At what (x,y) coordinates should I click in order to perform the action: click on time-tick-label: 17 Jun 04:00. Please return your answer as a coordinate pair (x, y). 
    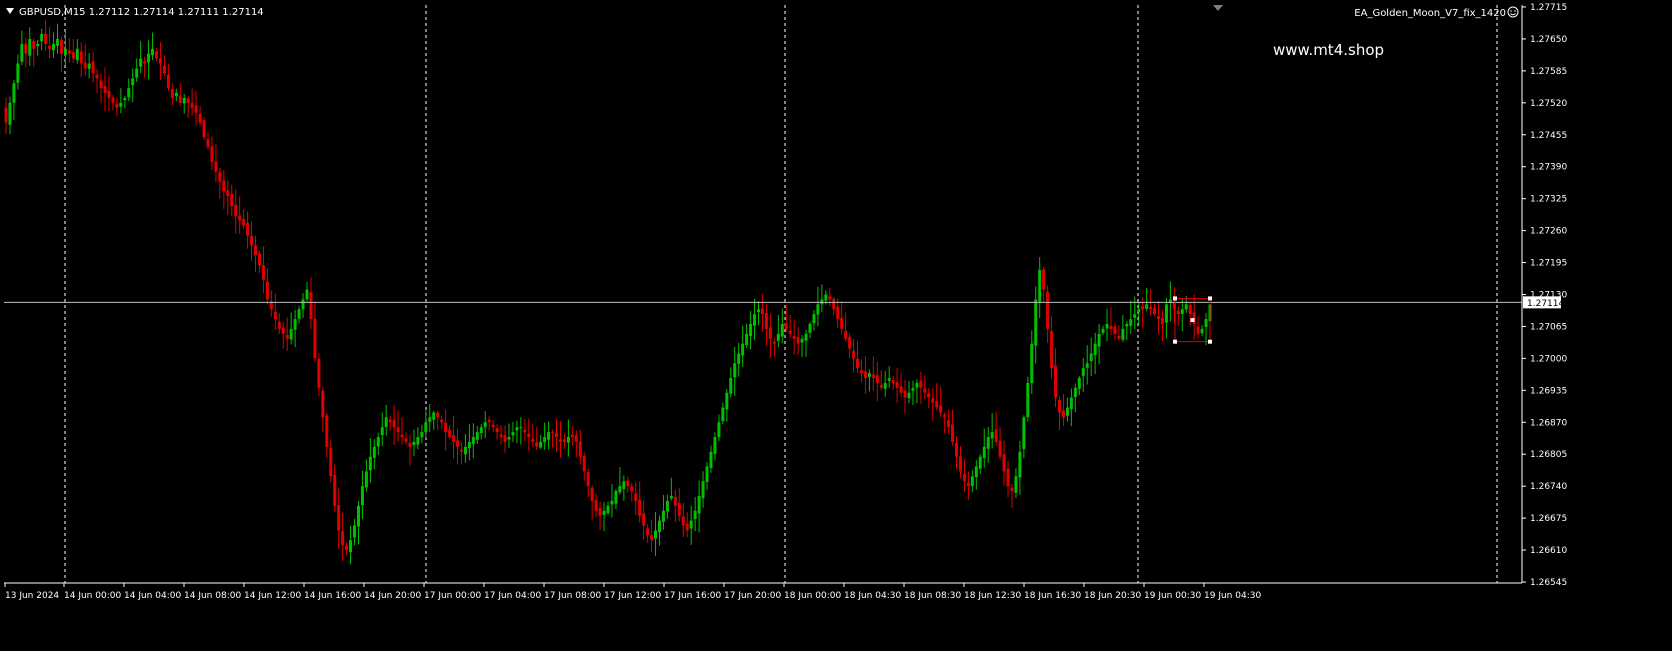
    Looking at the image, I should click on (512, 596).